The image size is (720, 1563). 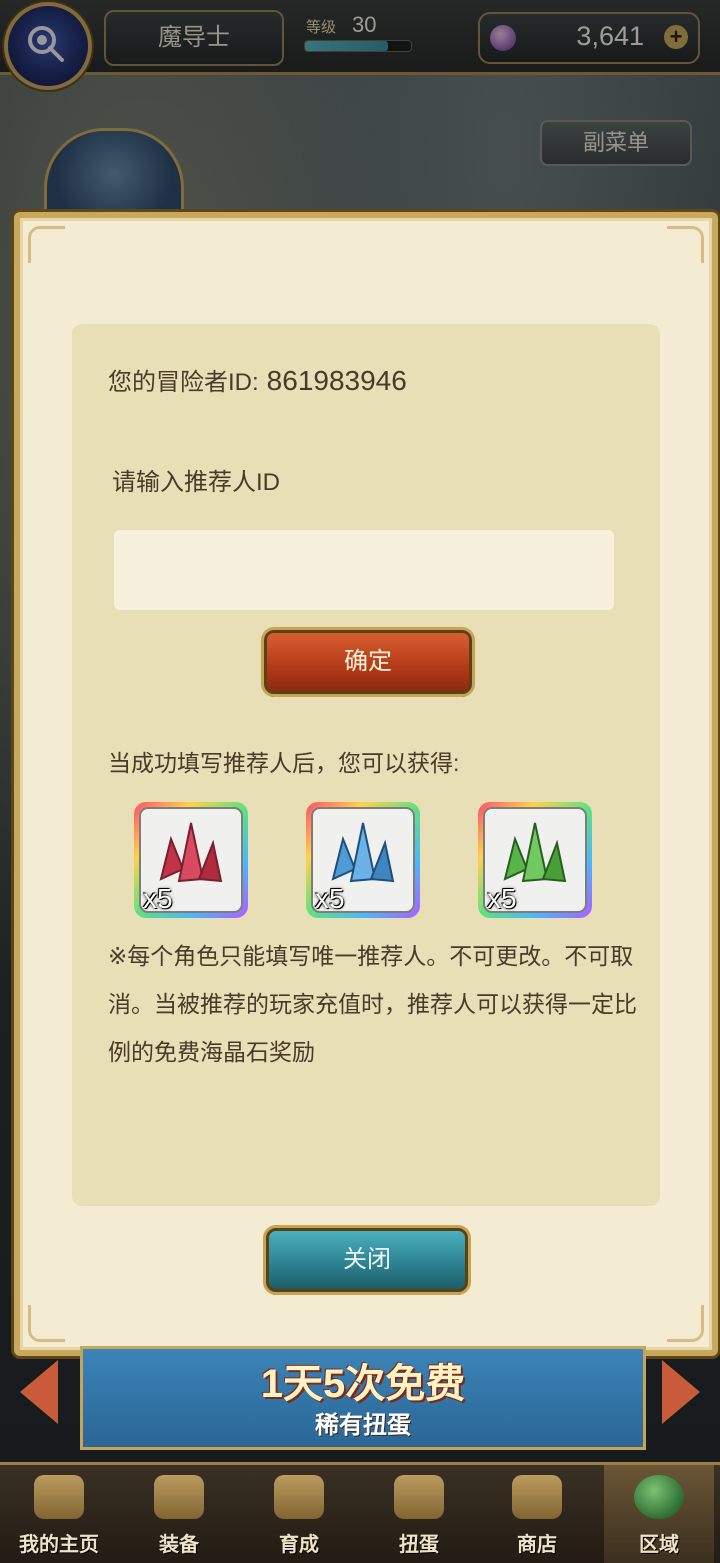 I want to click on reward-list: x5 x5 x5, so click(x=369, y=862).